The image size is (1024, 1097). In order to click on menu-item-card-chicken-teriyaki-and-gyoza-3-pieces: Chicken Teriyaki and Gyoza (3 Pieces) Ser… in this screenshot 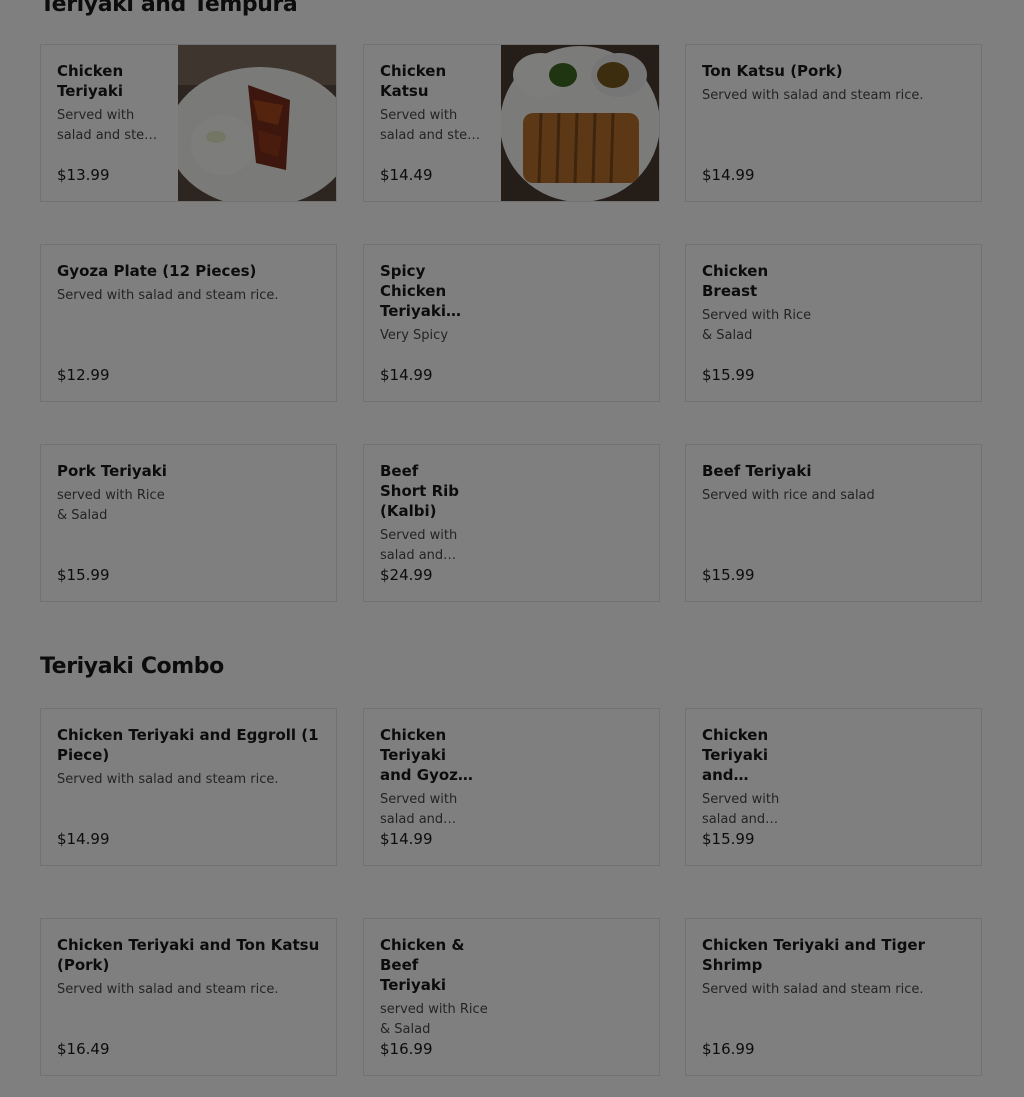, I will do `click(511, 787)`.